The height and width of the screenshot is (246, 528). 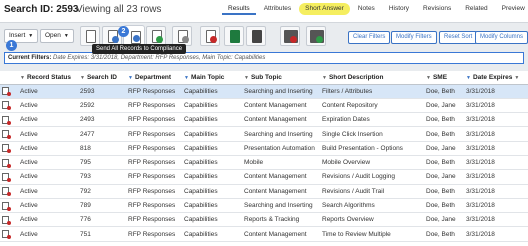 I want to click on tab-history: History, so click(x=399, y=9).